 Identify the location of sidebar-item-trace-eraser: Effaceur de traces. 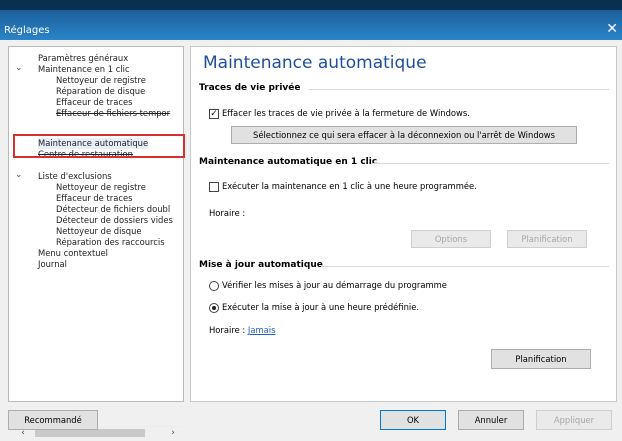
(94, 102).